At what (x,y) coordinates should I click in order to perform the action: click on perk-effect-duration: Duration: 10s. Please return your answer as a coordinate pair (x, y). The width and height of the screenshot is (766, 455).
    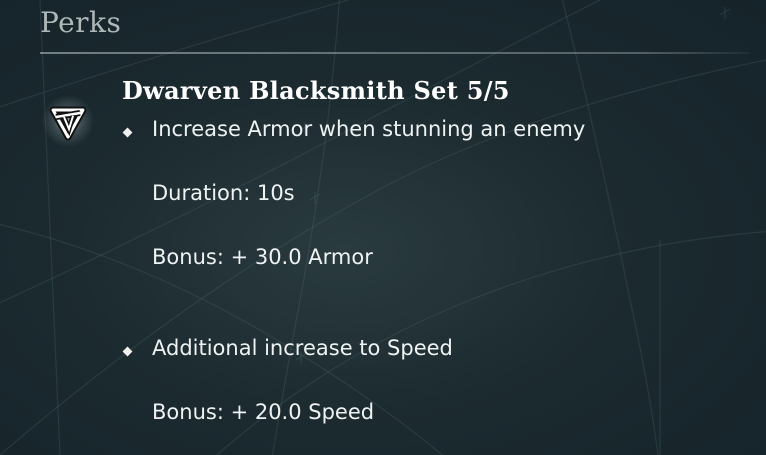
    Looking at the image, I should click on (223, 193).